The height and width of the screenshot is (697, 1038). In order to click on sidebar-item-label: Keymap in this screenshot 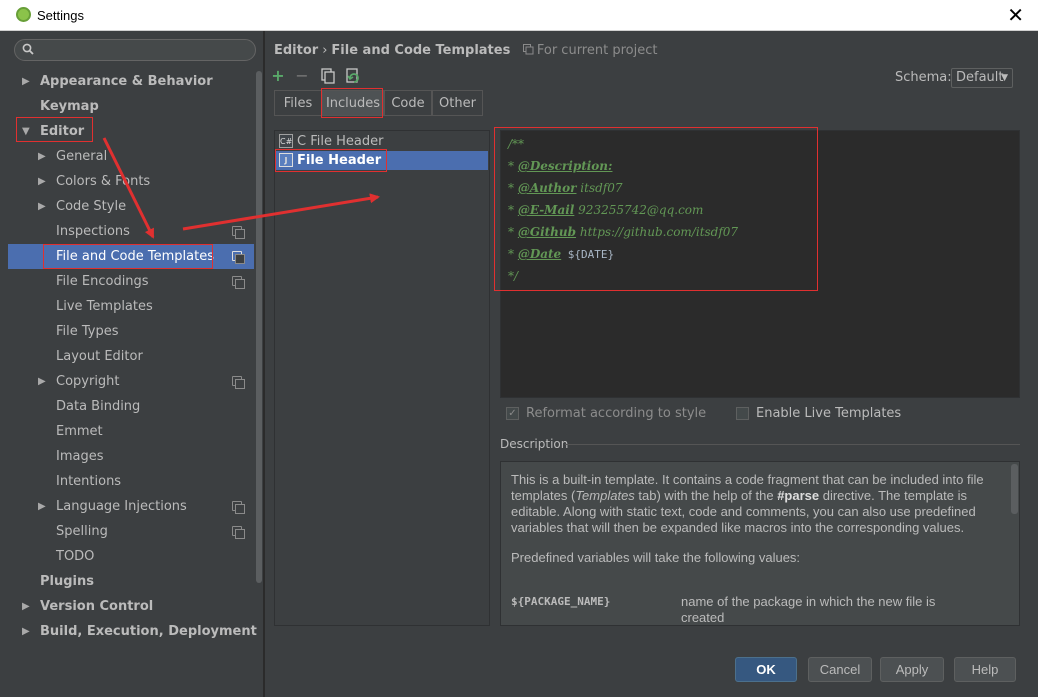, I will do `click(69, 106)`.